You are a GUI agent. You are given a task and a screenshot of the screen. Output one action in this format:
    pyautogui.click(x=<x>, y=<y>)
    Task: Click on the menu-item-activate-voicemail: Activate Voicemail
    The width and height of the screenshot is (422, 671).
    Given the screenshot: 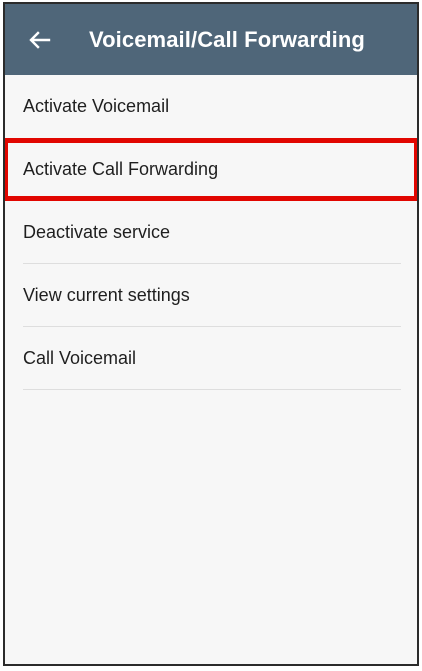 What is the action you would take?
    pyautogui.click(x=211, y=106)
    